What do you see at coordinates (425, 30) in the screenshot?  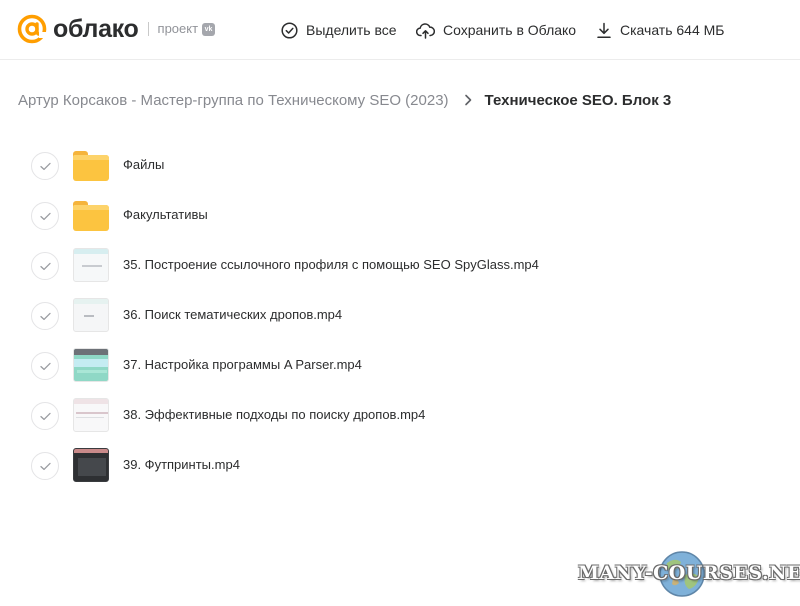 I see `cloud-upload-icon` at bounding box center [425, 30].